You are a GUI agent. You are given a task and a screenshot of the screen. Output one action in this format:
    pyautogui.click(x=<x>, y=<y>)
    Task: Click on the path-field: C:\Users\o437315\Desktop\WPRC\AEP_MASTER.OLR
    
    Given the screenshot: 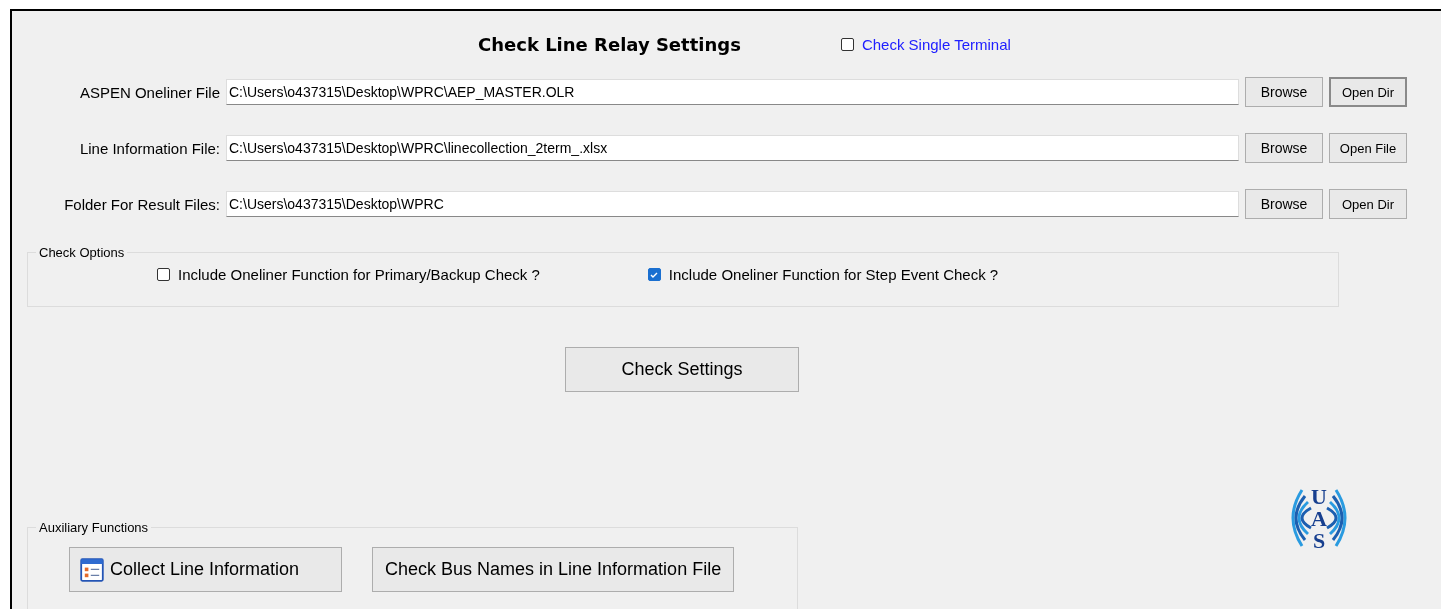 What is the action you would take?
    pyautogui.click(x=732, y=92)
    